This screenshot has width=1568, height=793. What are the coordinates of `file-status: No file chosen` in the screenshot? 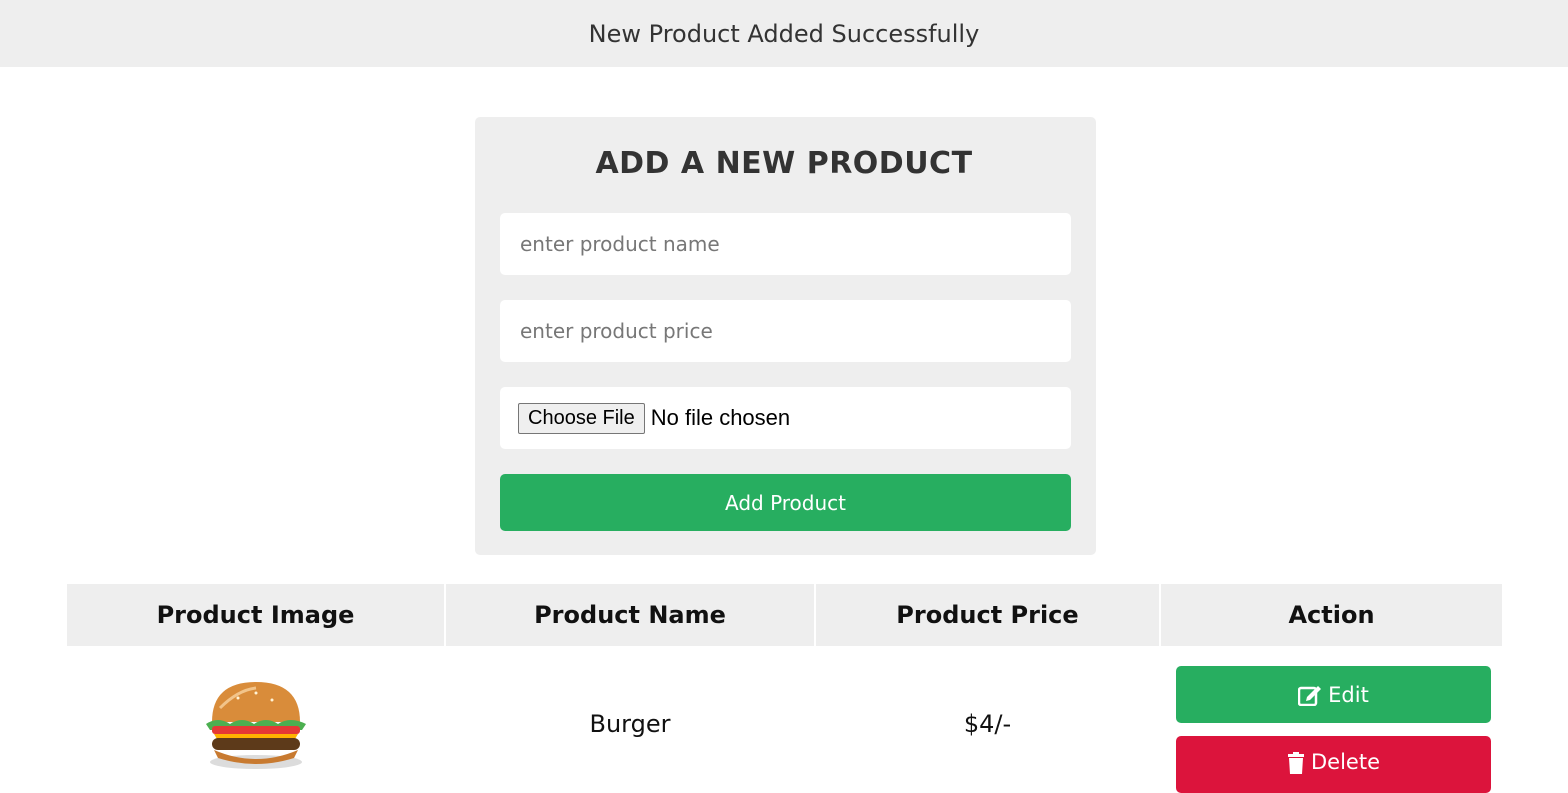 It's located at (720, 417).